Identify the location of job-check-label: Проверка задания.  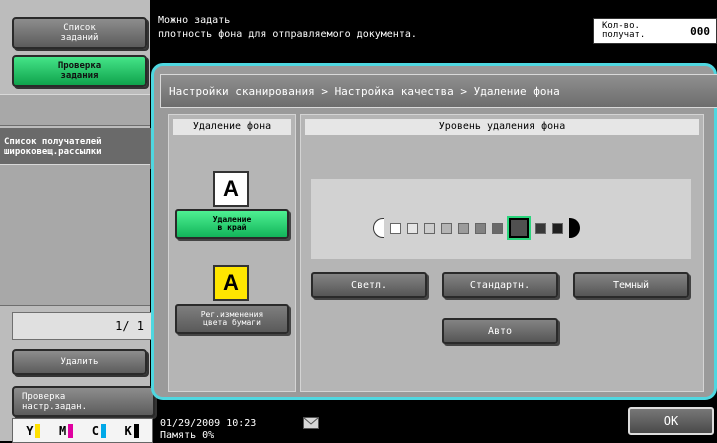
(79, 71).